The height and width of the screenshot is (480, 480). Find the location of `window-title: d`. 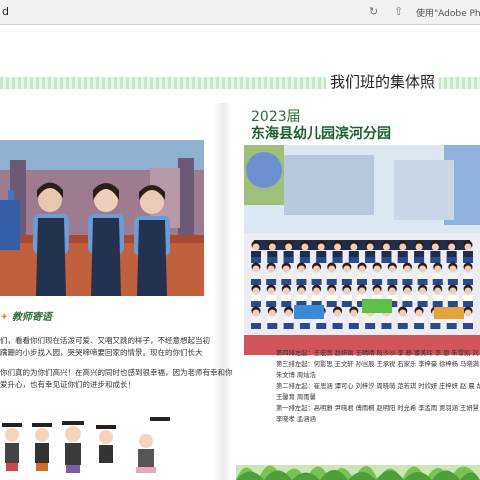

window-title: d is located at coordinates (5, 11).